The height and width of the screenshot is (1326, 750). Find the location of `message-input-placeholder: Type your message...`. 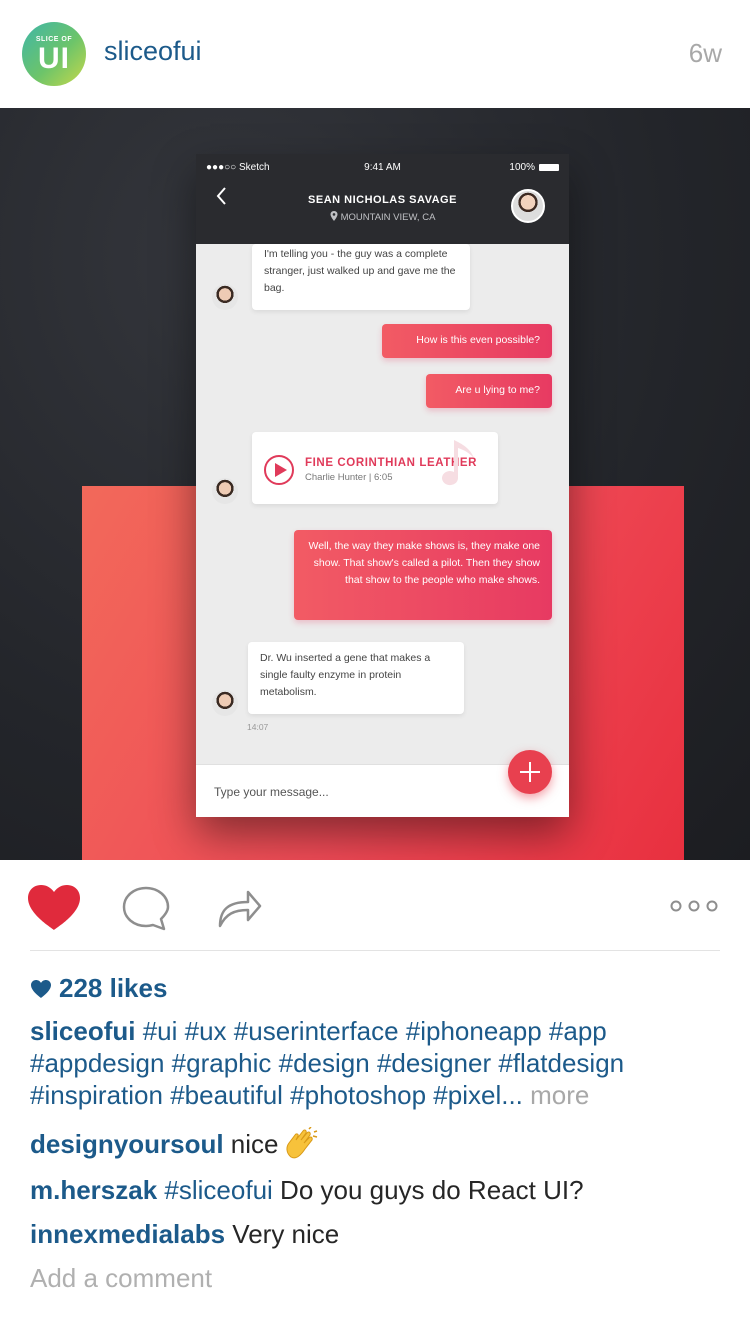

message-input-placeholder: Type your message... is located at coordinates (271, 792).